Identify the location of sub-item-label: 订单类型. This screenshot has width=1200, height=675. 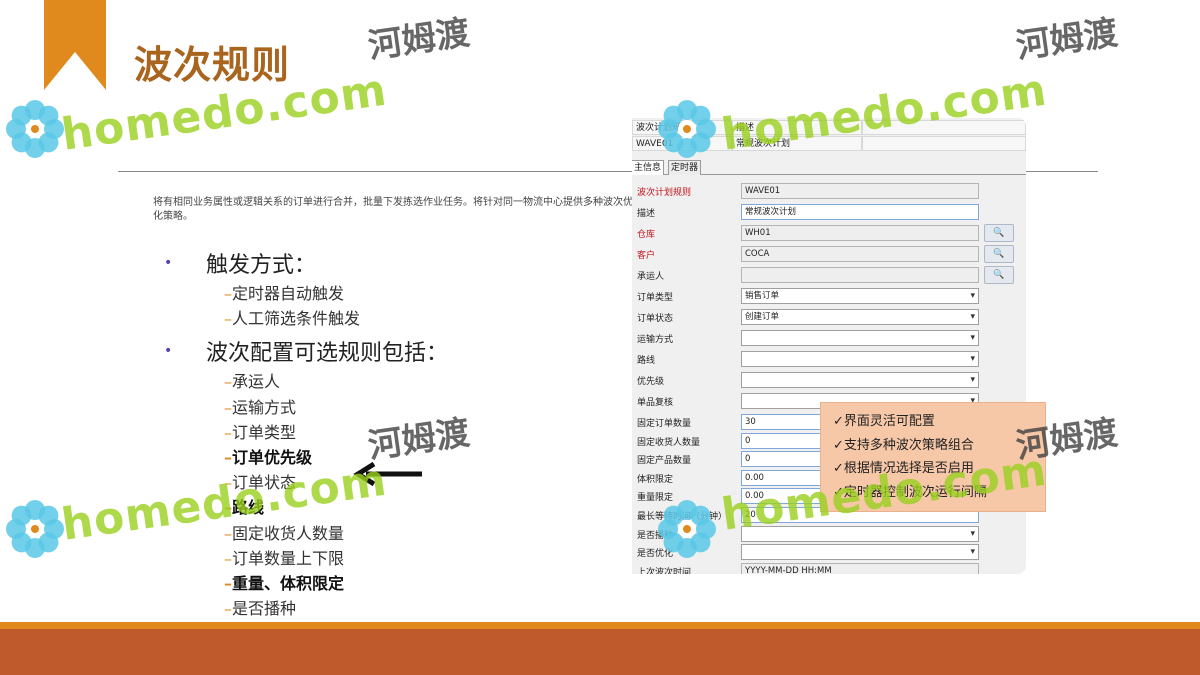
(264, 432).